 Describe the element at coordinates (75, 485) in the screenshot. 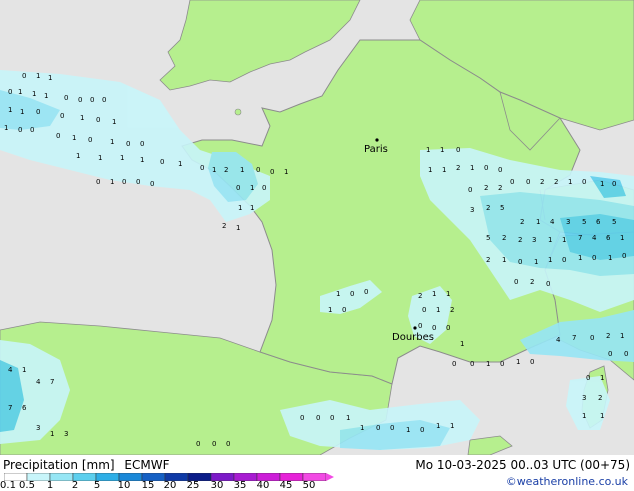

I see `scale-label: 2` at that location.